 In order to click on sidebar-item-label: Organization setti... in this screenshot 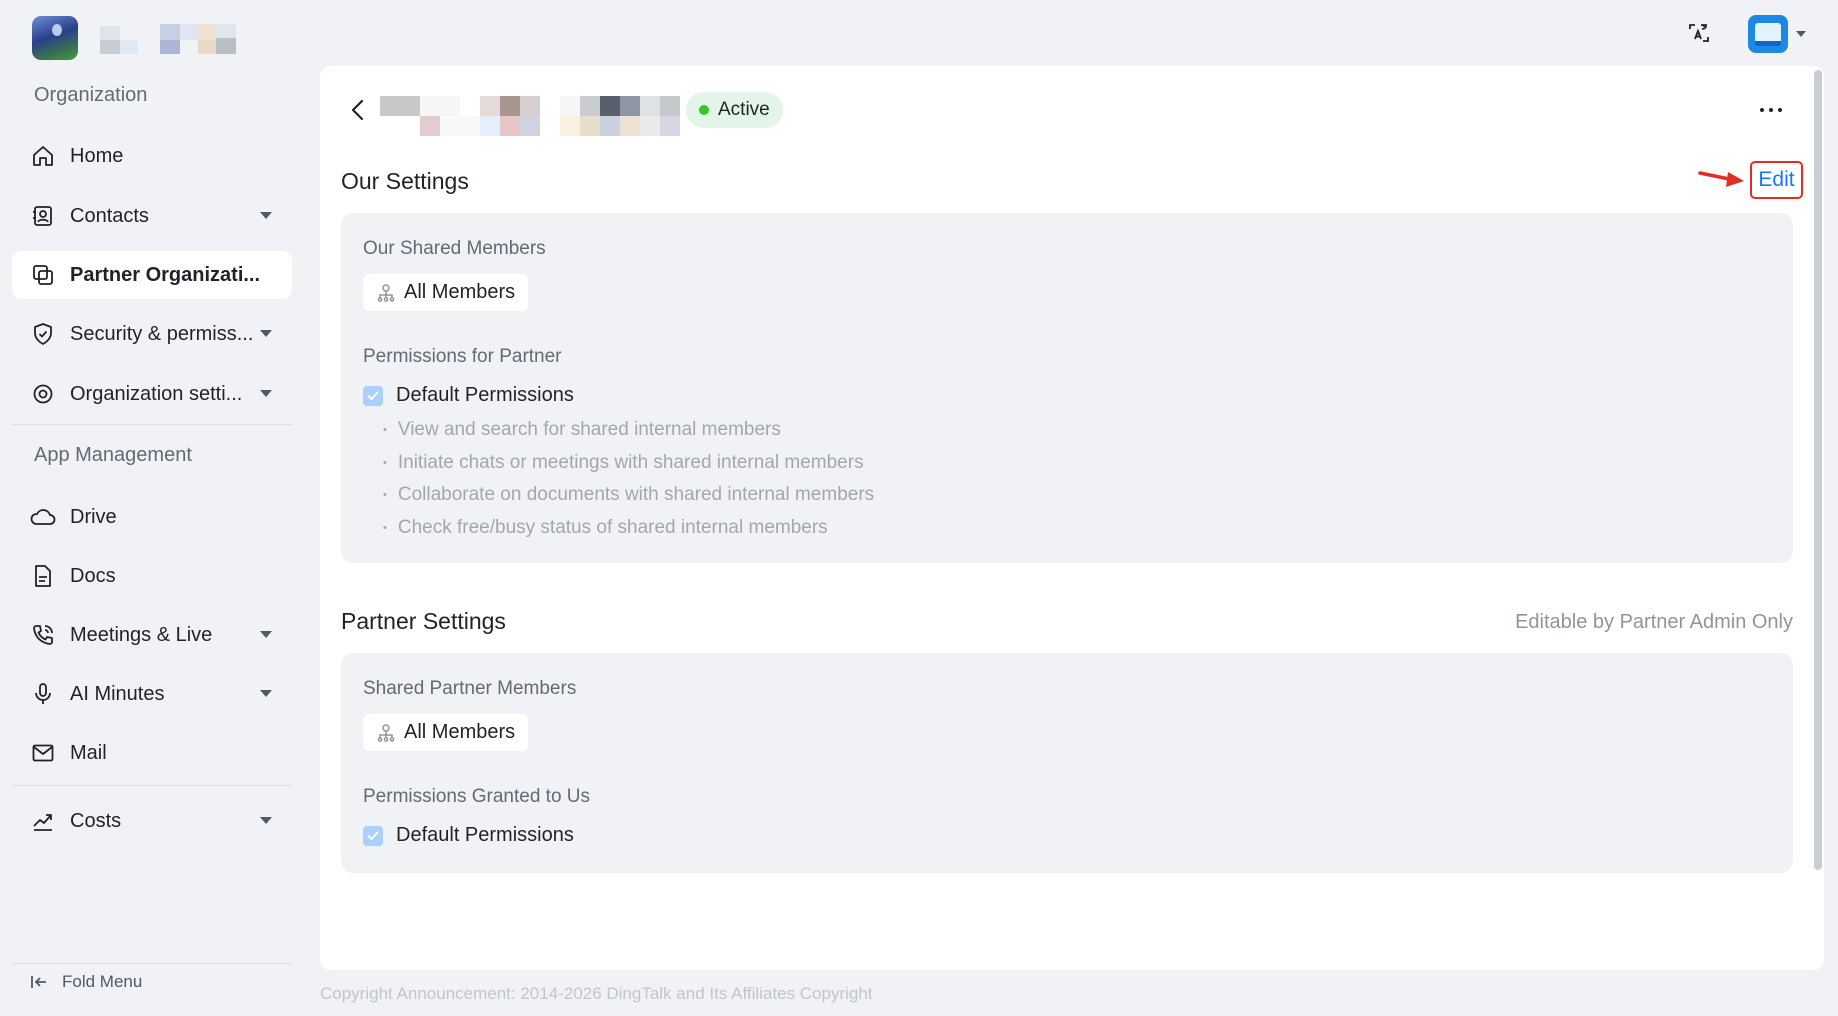, I will do `click(156, 393)`.